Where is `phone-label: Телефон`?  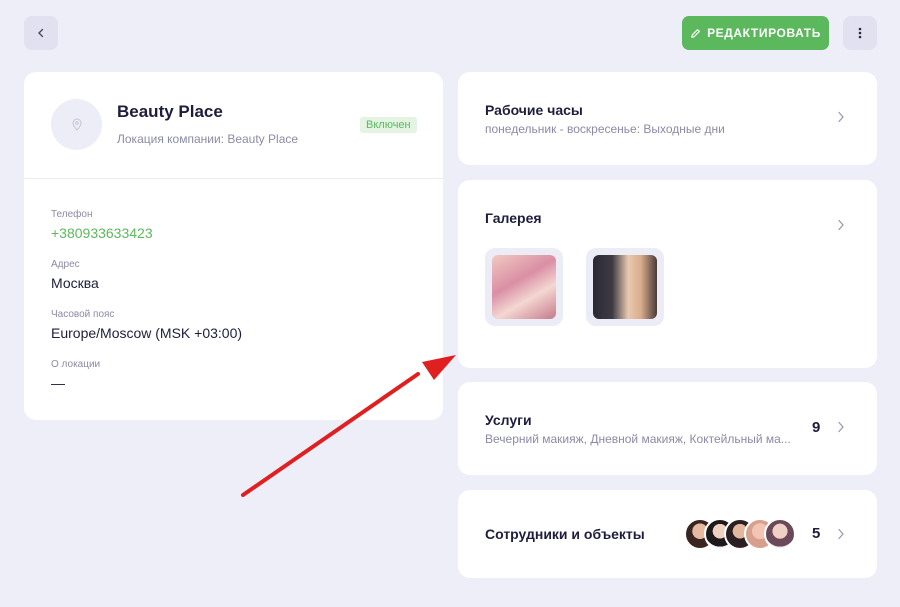 phone-label: Телефон is located at coordinates (72, 214).